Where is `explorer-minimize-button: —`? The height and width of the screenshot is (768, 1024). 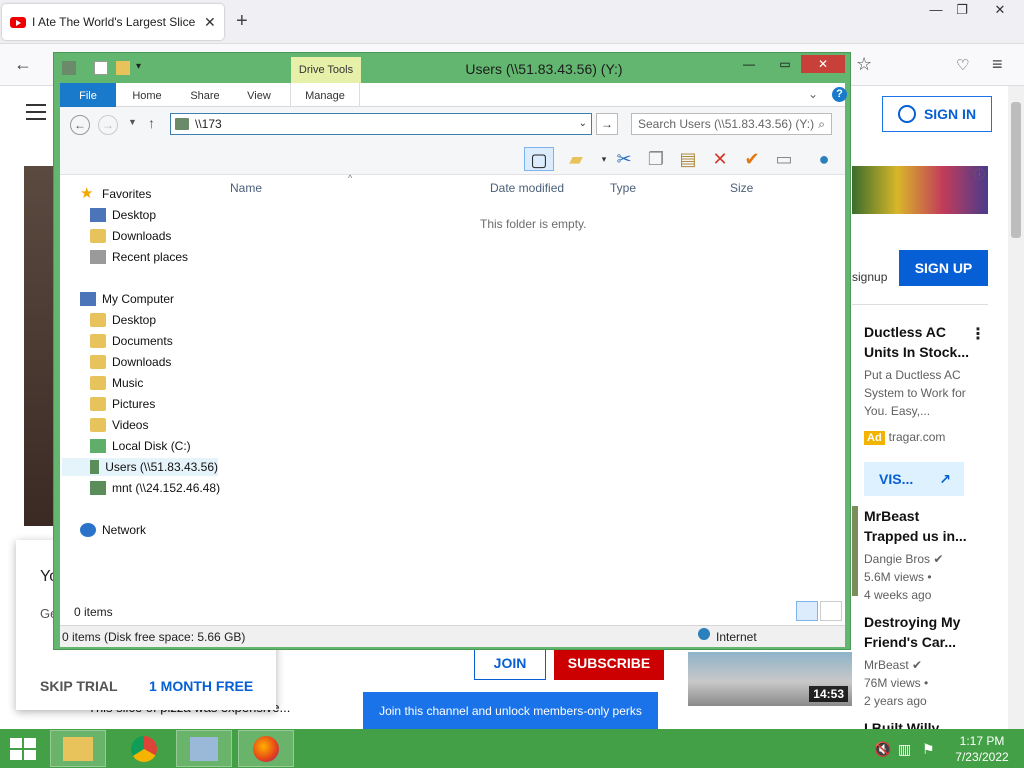 explorer-minimize-button: — is located at coordinates (749, 64).